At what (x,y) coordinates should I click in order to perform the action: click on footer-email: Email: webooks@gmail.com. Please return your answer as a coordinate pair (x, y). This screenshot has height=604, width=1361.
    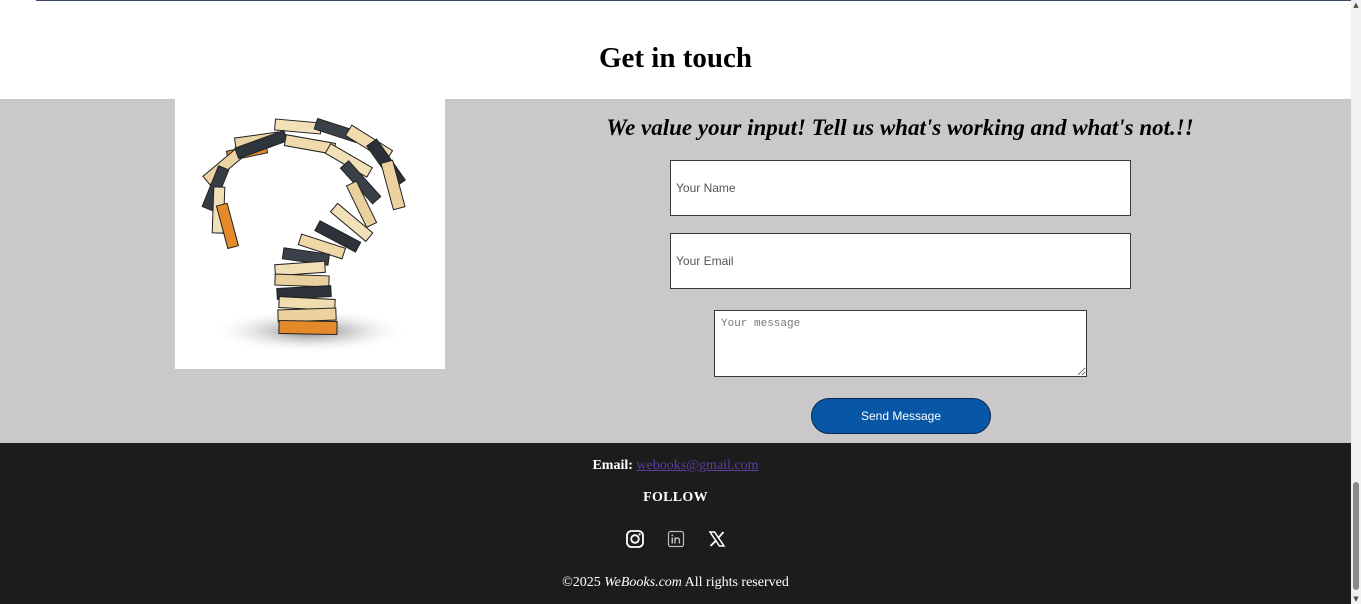
    Looking at the image, I should click on (675, 466).